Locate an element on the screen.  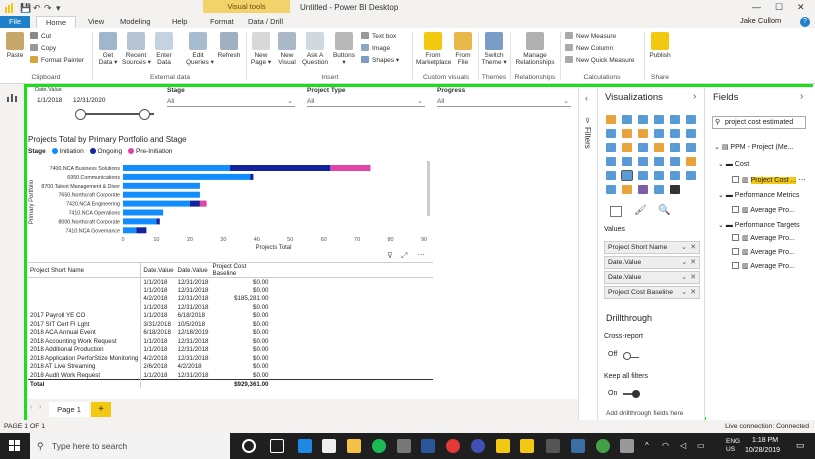
table-row: 1/1/2018 12/31/2018 $0.00 is located at coordinates (230, 281).